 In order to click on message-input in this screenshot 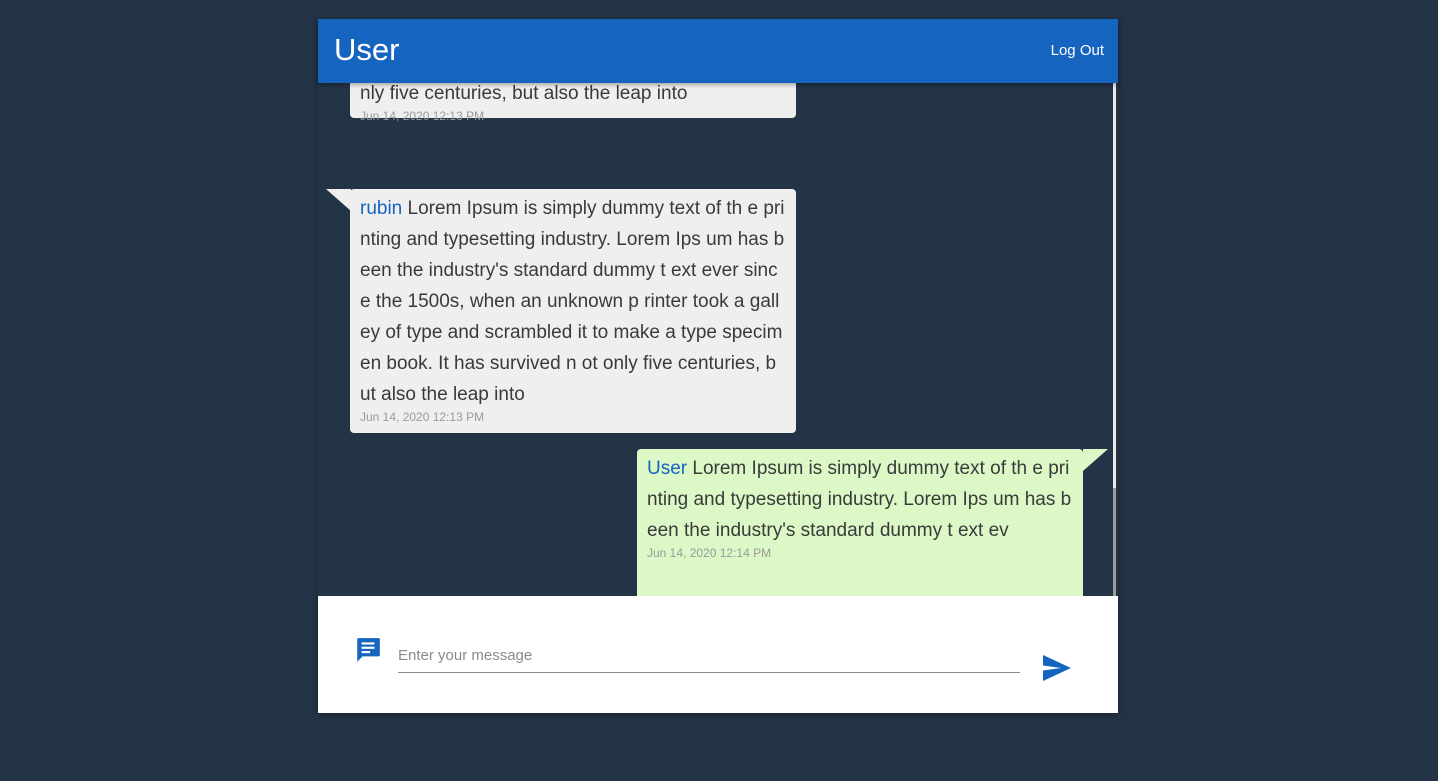, I will do `click(709, 655)`.